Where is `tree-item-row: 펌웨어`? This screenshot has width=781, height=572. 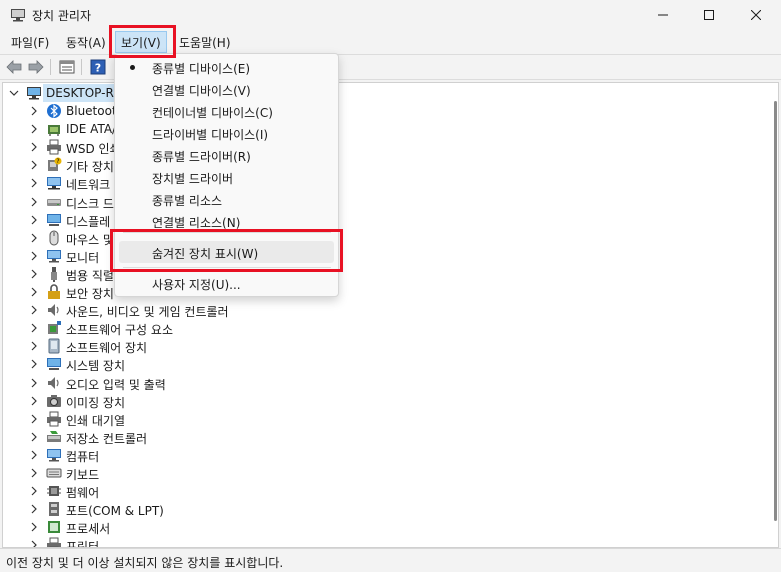 tree-item-row: 펌웨어 is located at coordinates (383, 491).